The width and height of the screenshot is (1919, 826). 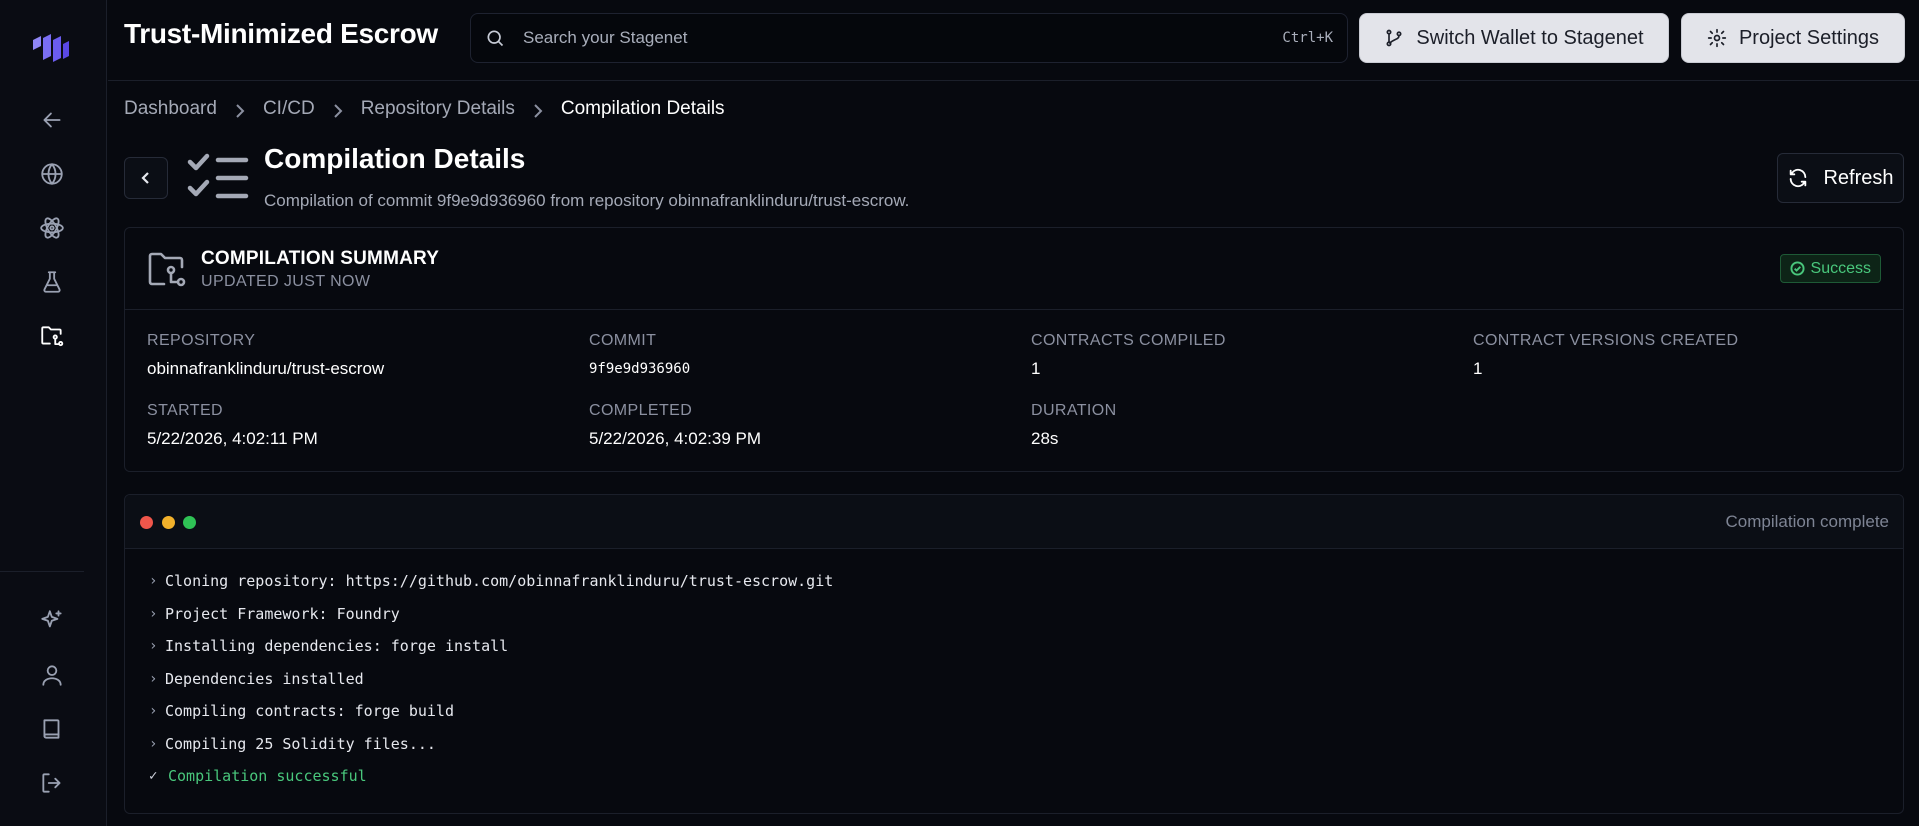 What do you see at coordinates (623, 340) in the screenshot?
I see `field-label: COMMIT` at bounding box center [623, 340].